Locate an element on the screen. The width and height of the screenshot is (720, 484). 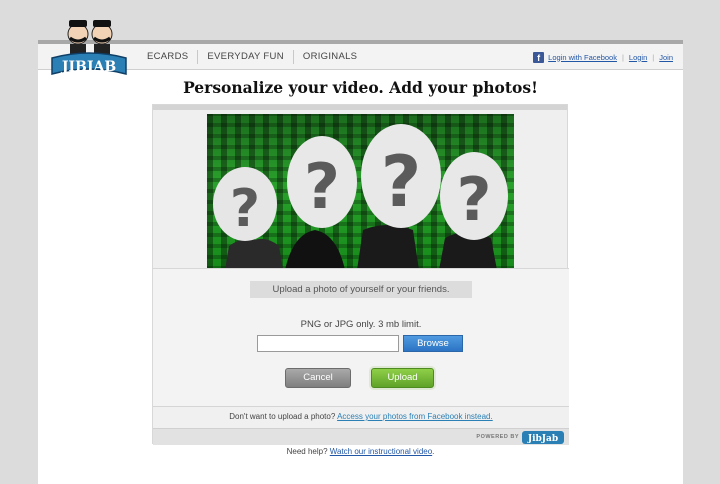
powered-logo-text: JibJab is located at coordinates (542, 439).